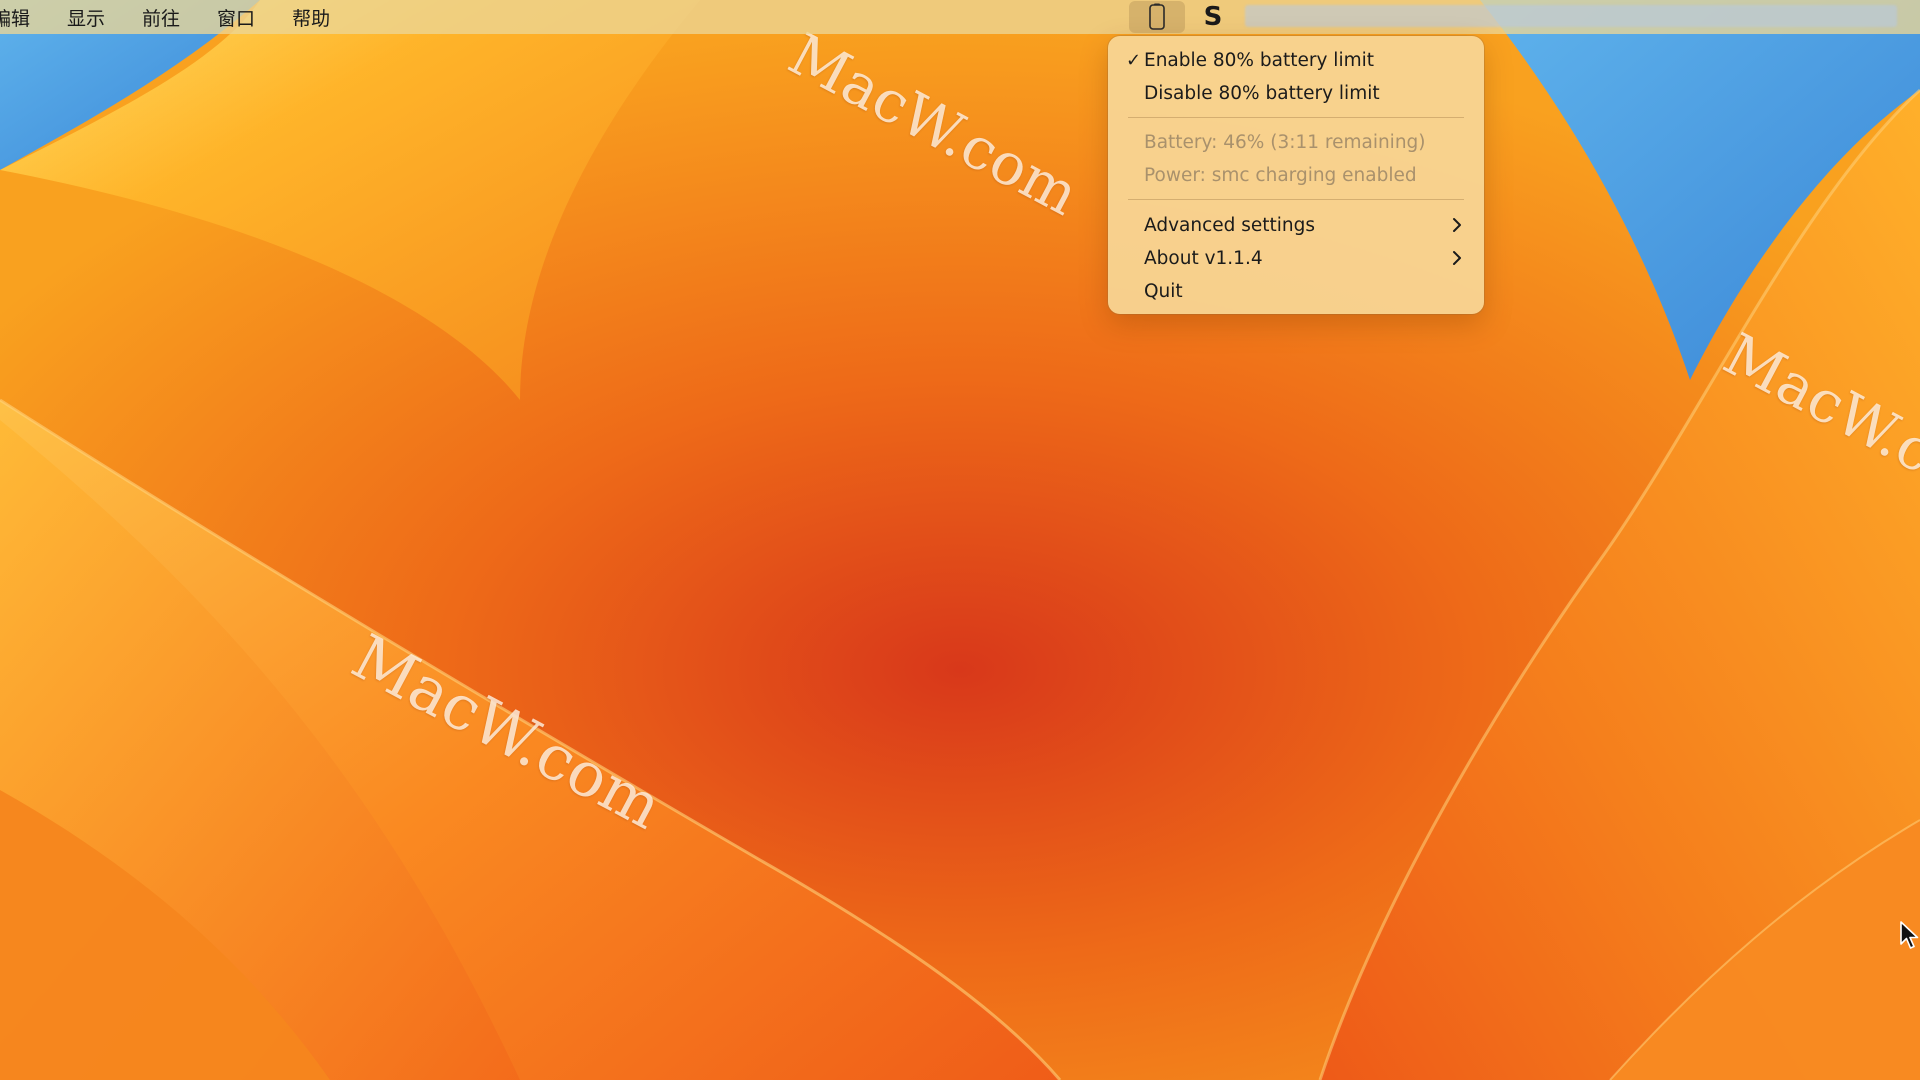 This screenshot has height=1080, width=1920. I want to click on menu-help: 帮助, so click(311, 17).